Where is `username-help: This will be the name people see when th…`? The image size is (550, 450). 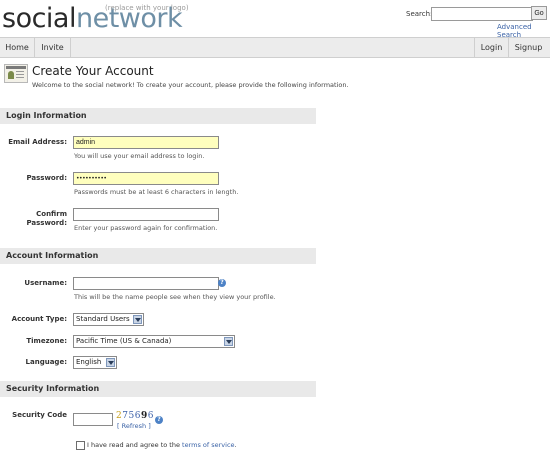
username-help: This will be the name people see when th… is located at coordinates (175, 297).